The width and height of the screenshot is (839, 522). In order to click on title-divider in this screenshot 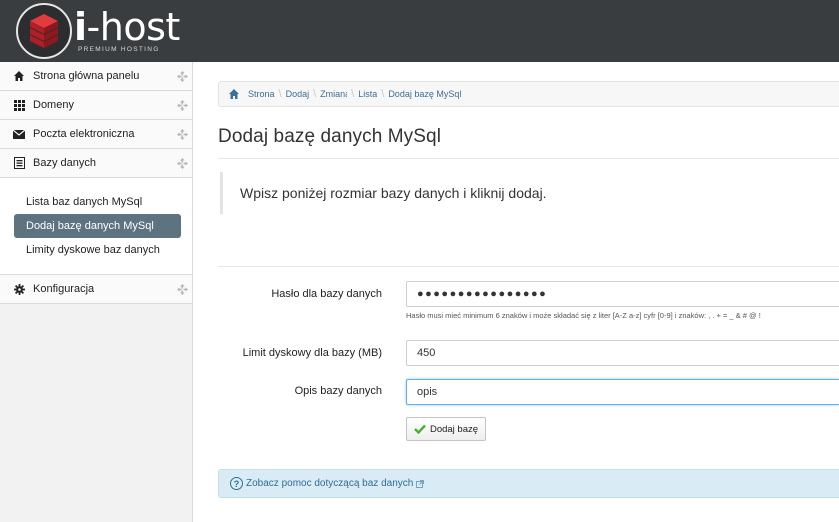, I will do `click(528, 158)`.